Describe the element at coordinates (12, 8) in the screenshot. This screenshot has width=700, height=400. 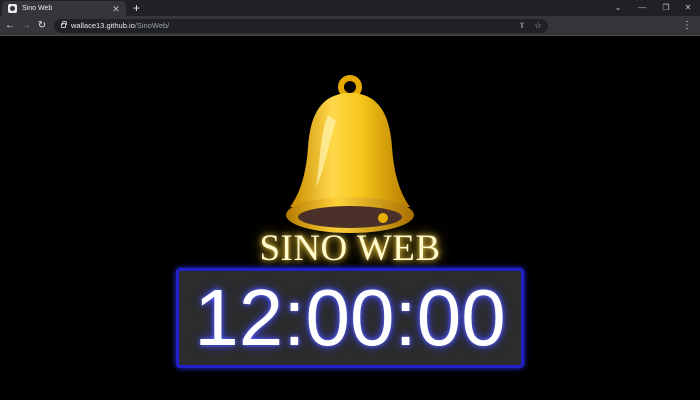
I see `favicon-icon` at that location.